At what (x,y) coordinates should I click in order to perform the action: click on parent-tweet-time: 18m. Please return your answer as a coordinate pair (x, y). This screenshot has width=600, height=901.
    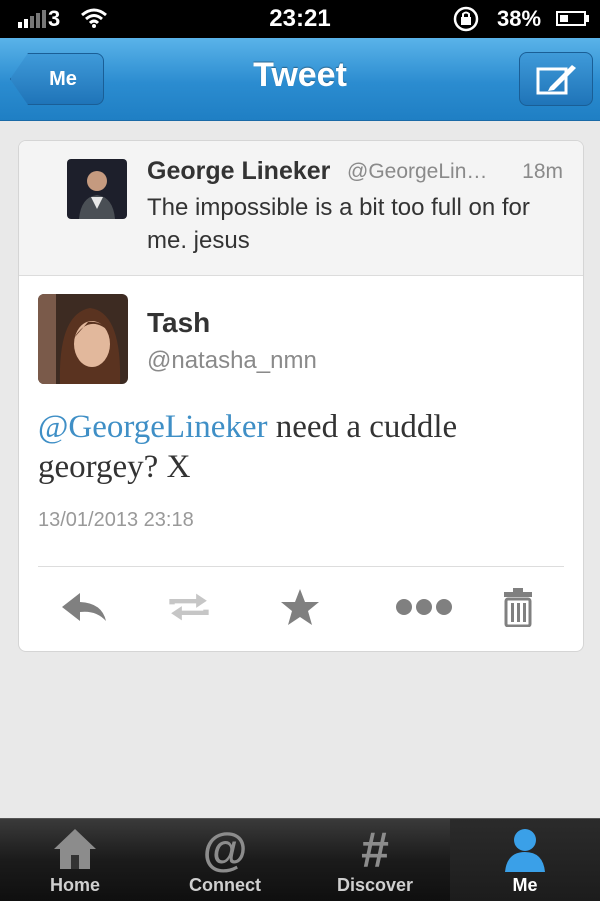
    Looking at the image, I should click on (542, 171).